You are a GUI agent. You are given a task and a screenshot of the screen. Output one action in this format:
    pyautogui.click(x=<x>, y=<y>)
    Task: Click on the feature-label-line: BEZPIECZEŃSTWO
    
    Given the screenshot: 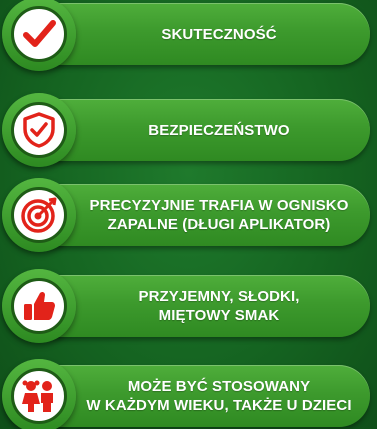 What is the action you would take?
    pyautogui.click(x=219, y=130)
    